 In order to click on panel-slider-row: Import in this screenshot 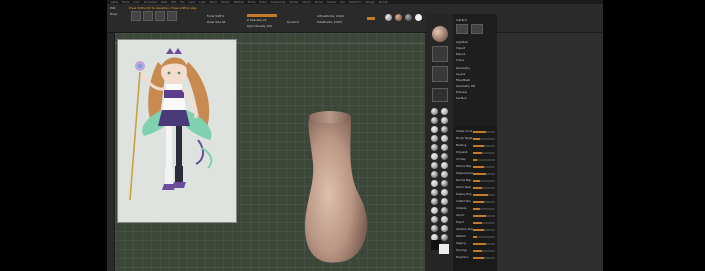, I will do `click(475, 216)`.